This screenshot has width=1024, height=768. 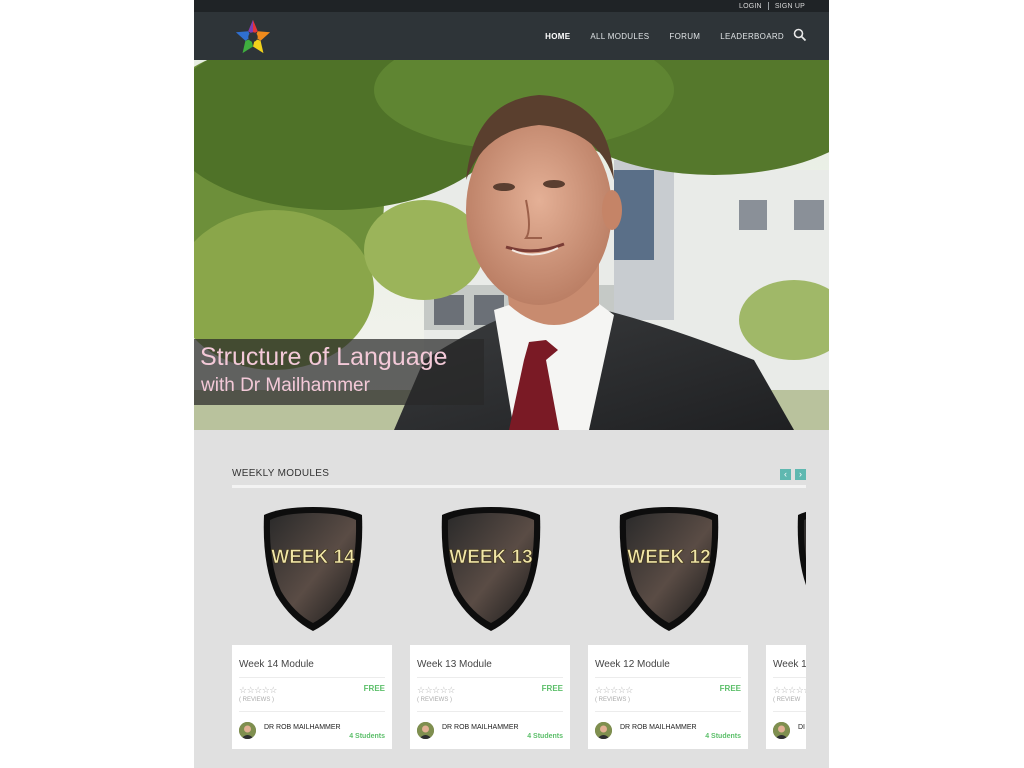 What do you see at coordinates (324, 357) in the screenshot?
I see `hero-title: Structure of Language` at bounding box center [324, 357].